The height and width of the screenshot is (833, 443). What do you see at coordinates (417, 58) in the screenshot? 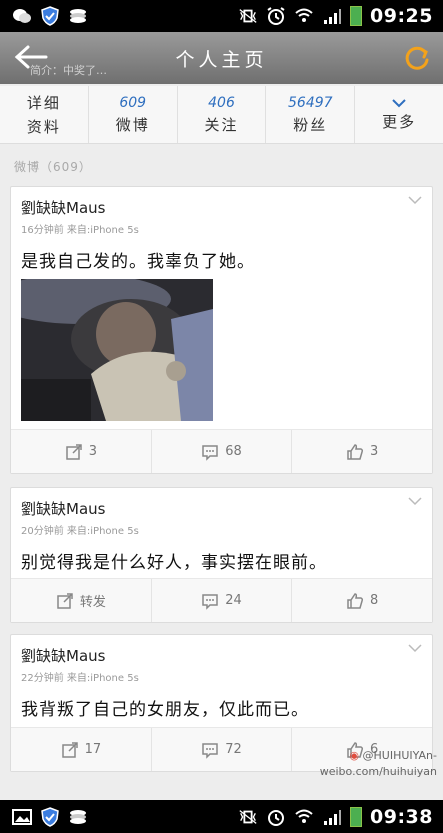
I see `refresh-icon` at bounding box center [417, 58].